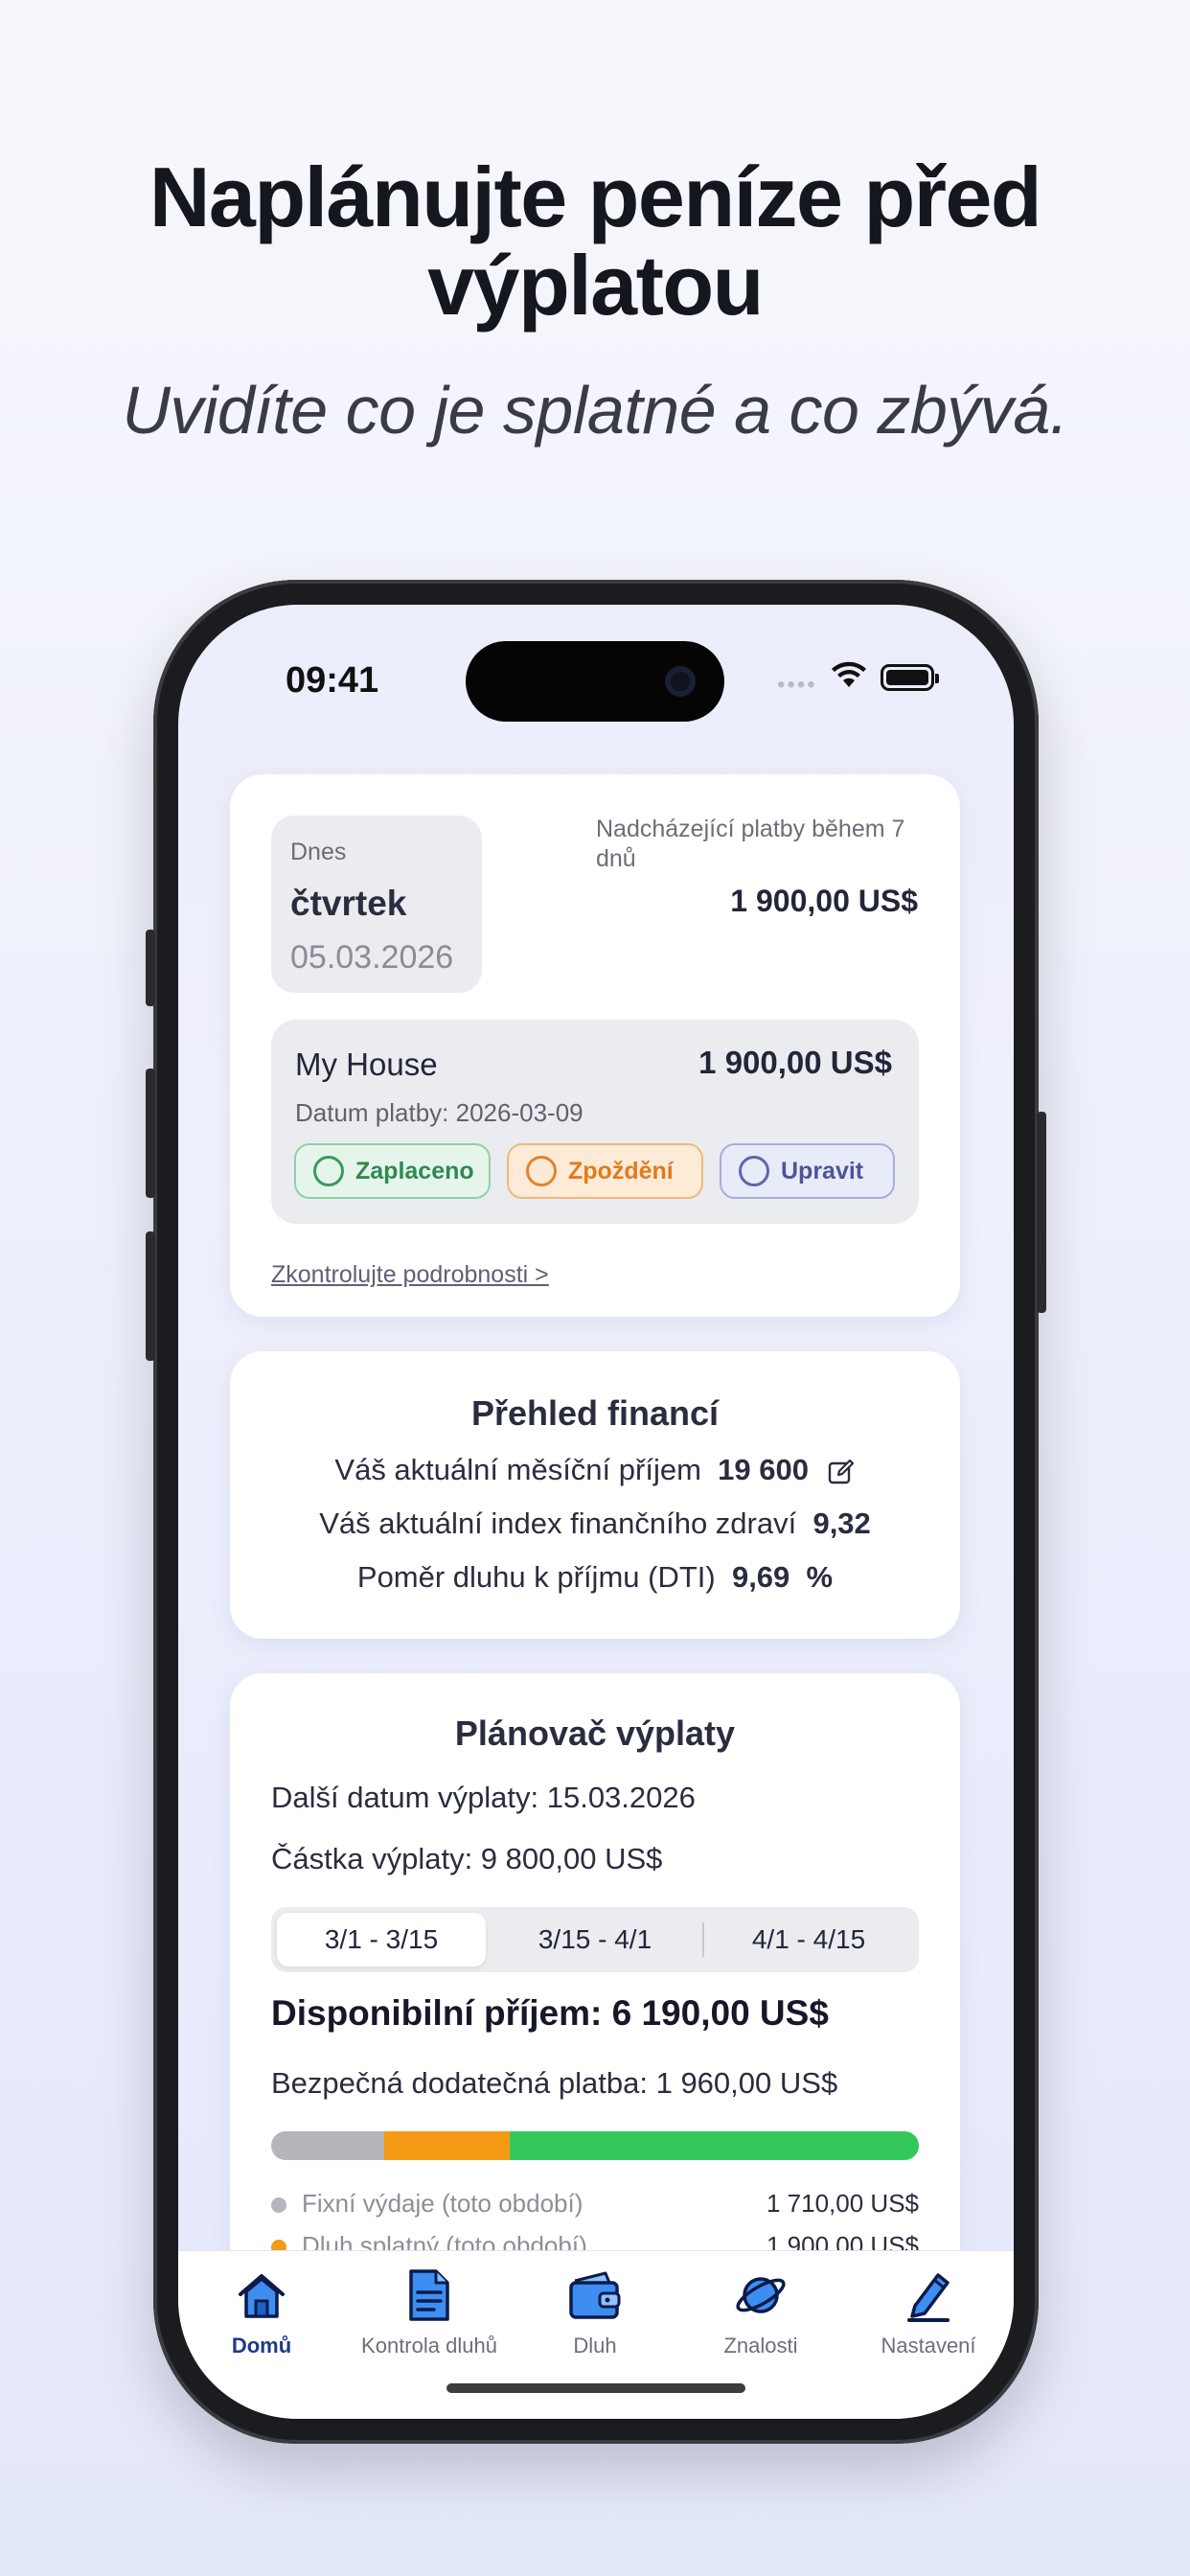 The image size is (1190, 2576). Describe the element at coordinates (795, 1062) in the screenshot. I see `bill-amount: 1 900,00 US$` at that location.